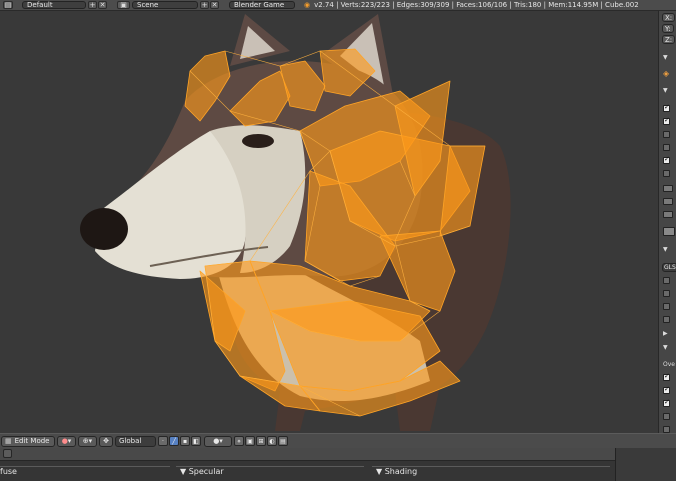 The image size is (676, 481). I want to click on scene-value: Scene, so click(148, 5).